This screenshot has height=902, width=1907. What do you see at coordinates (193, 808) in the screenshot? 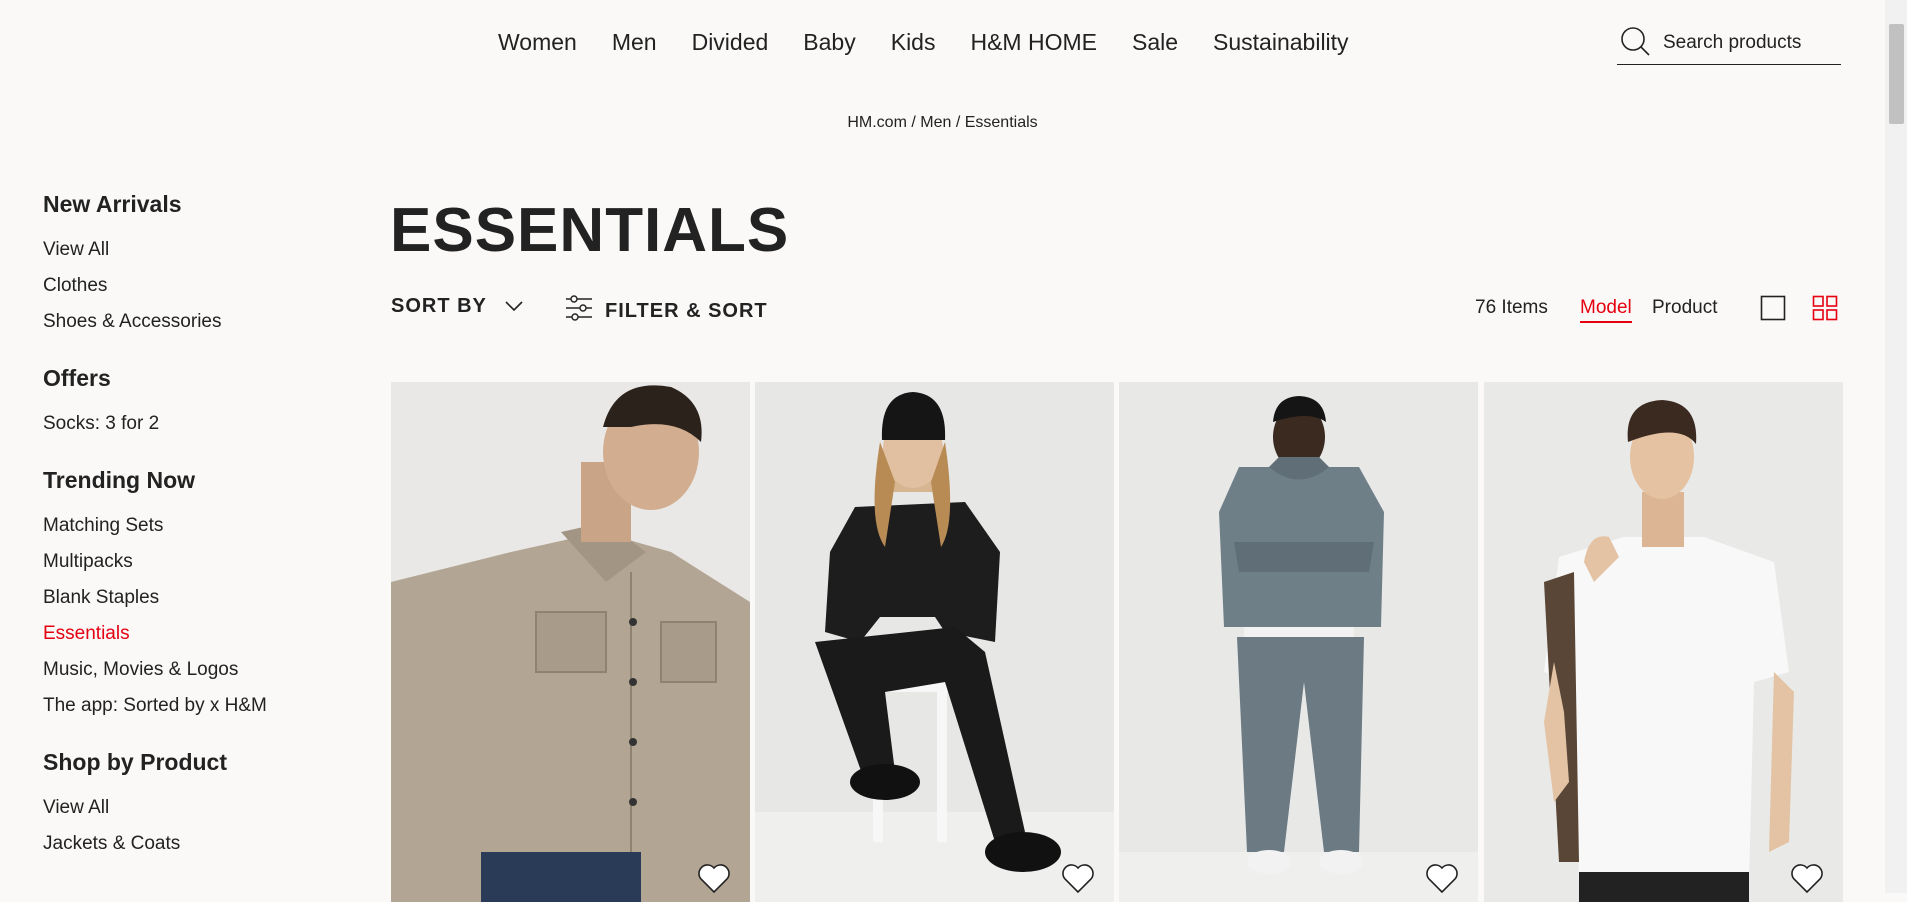
I see `sidebar-item-view-all-products: View All` at bounding box center [193, 808].